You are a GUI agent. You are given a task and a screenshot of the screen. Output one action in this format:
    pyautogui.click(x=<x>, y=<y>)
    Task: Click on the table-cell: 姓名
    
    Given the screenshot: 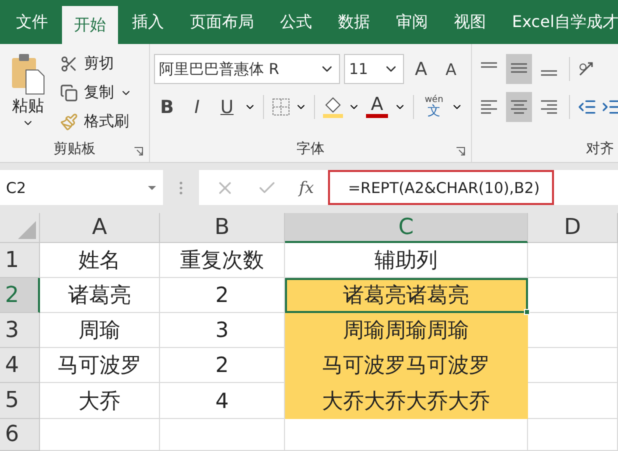 What is the action you would take?
    pyautogui.click(x=100, y=260)
    